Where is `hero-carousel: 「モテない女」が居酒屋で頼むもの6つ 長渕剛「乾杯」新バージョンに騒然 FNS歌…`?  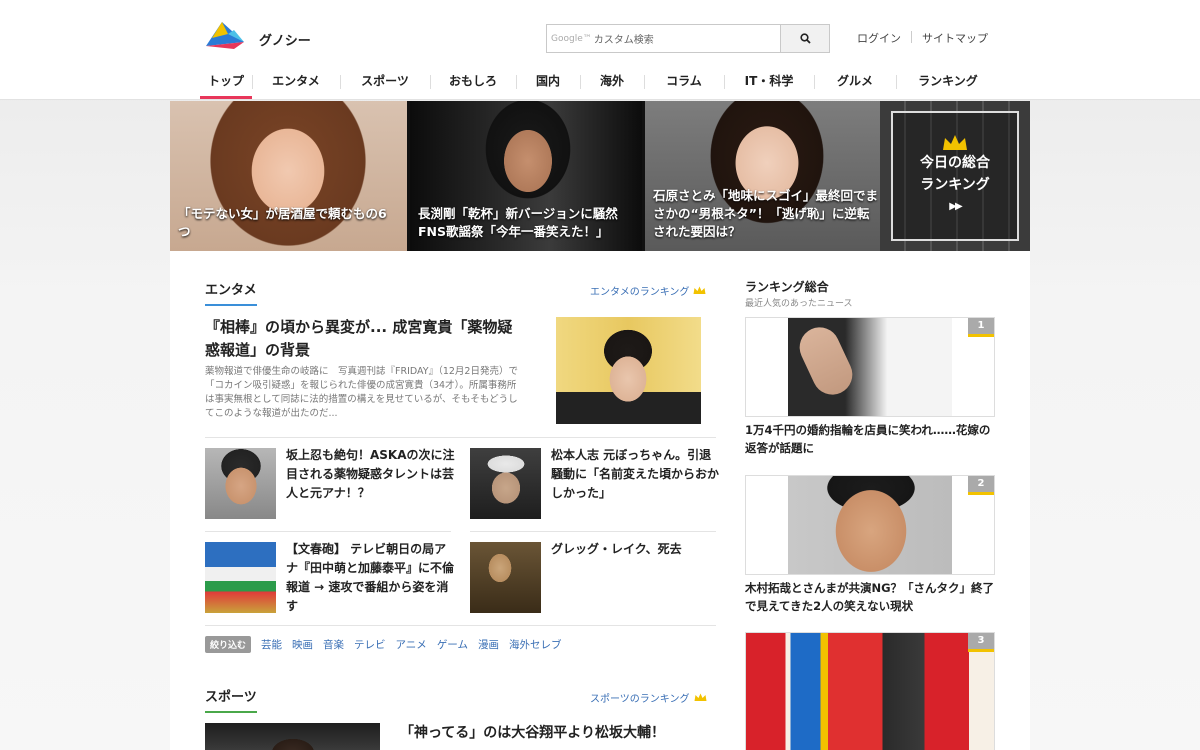 hero-carousel: 「モテない女」が居酒屋で頼むもの6つ 長渕剛「乾杯」新バージョンに騒然 FNS歌… is located at coordinates (600, 176).